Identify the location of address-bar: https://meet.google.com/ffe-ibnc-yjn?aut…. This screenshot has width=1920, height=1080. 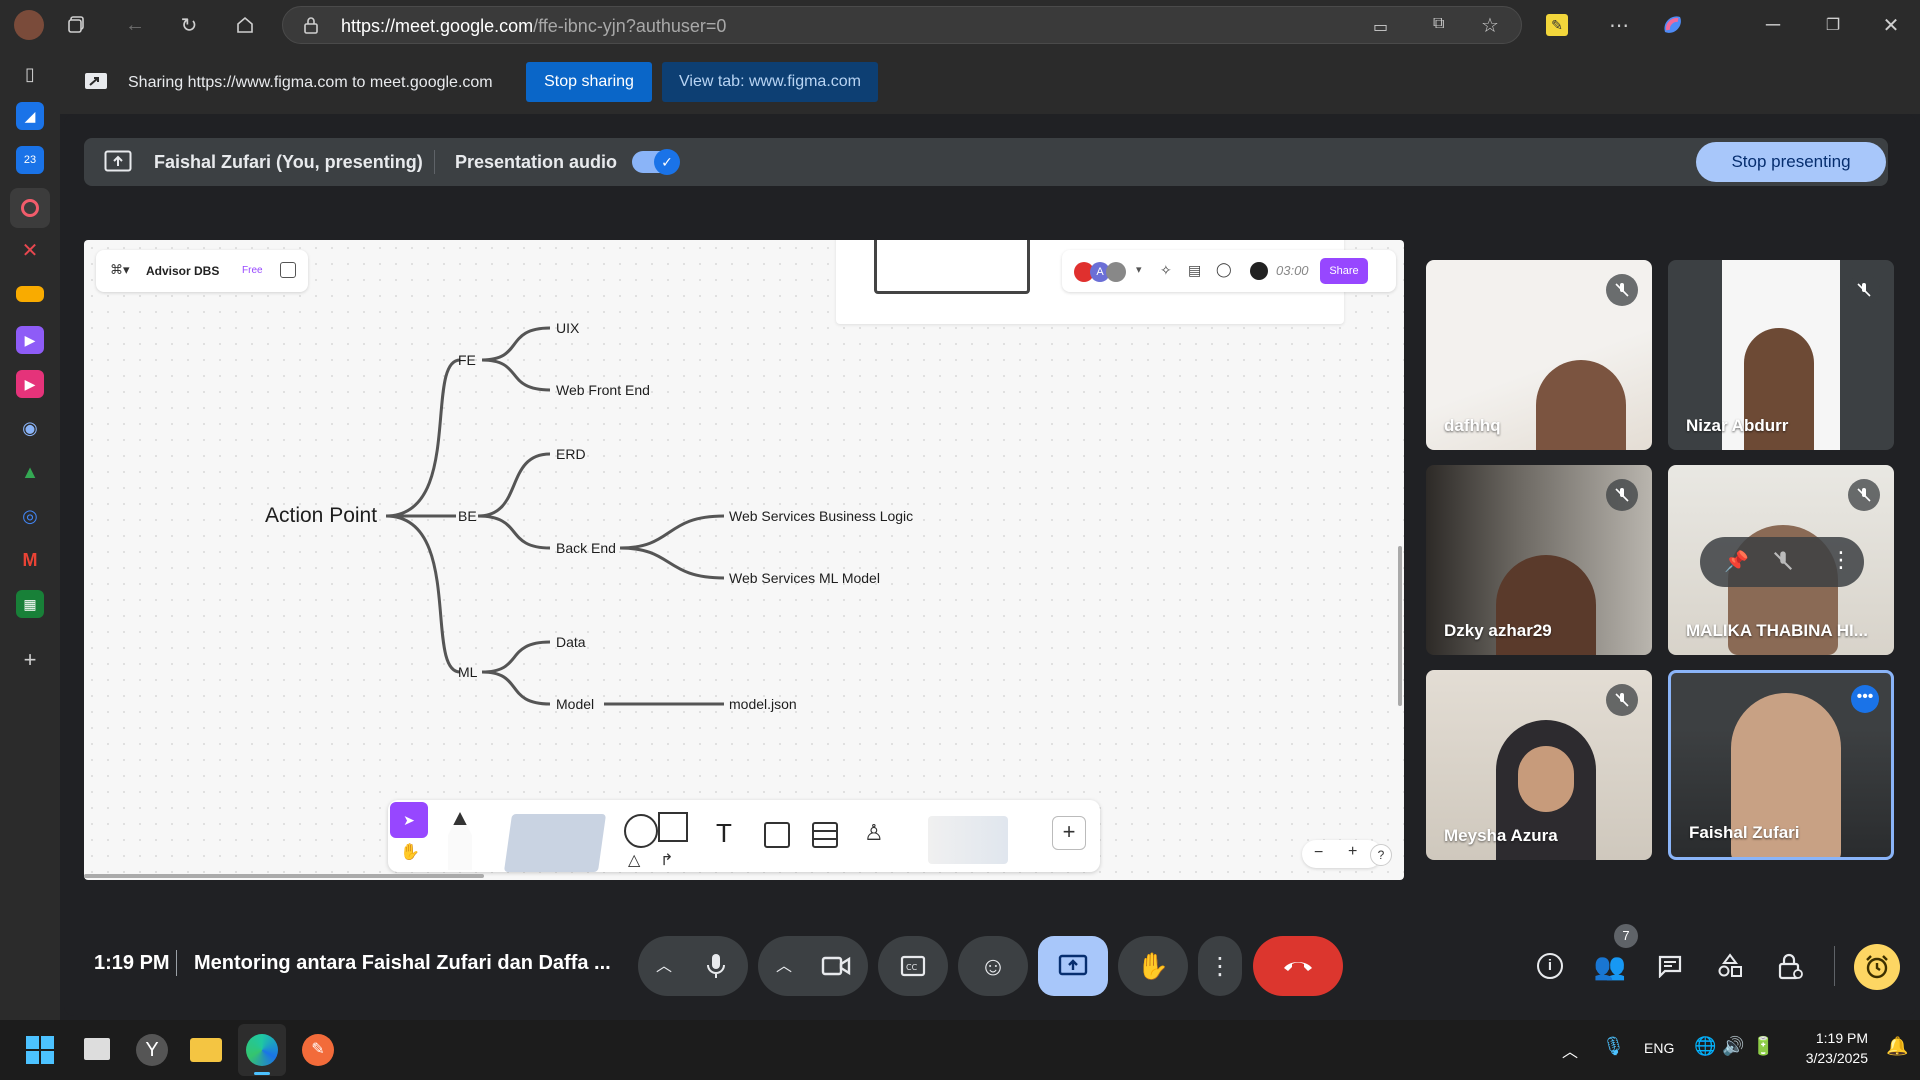
(902, 25).